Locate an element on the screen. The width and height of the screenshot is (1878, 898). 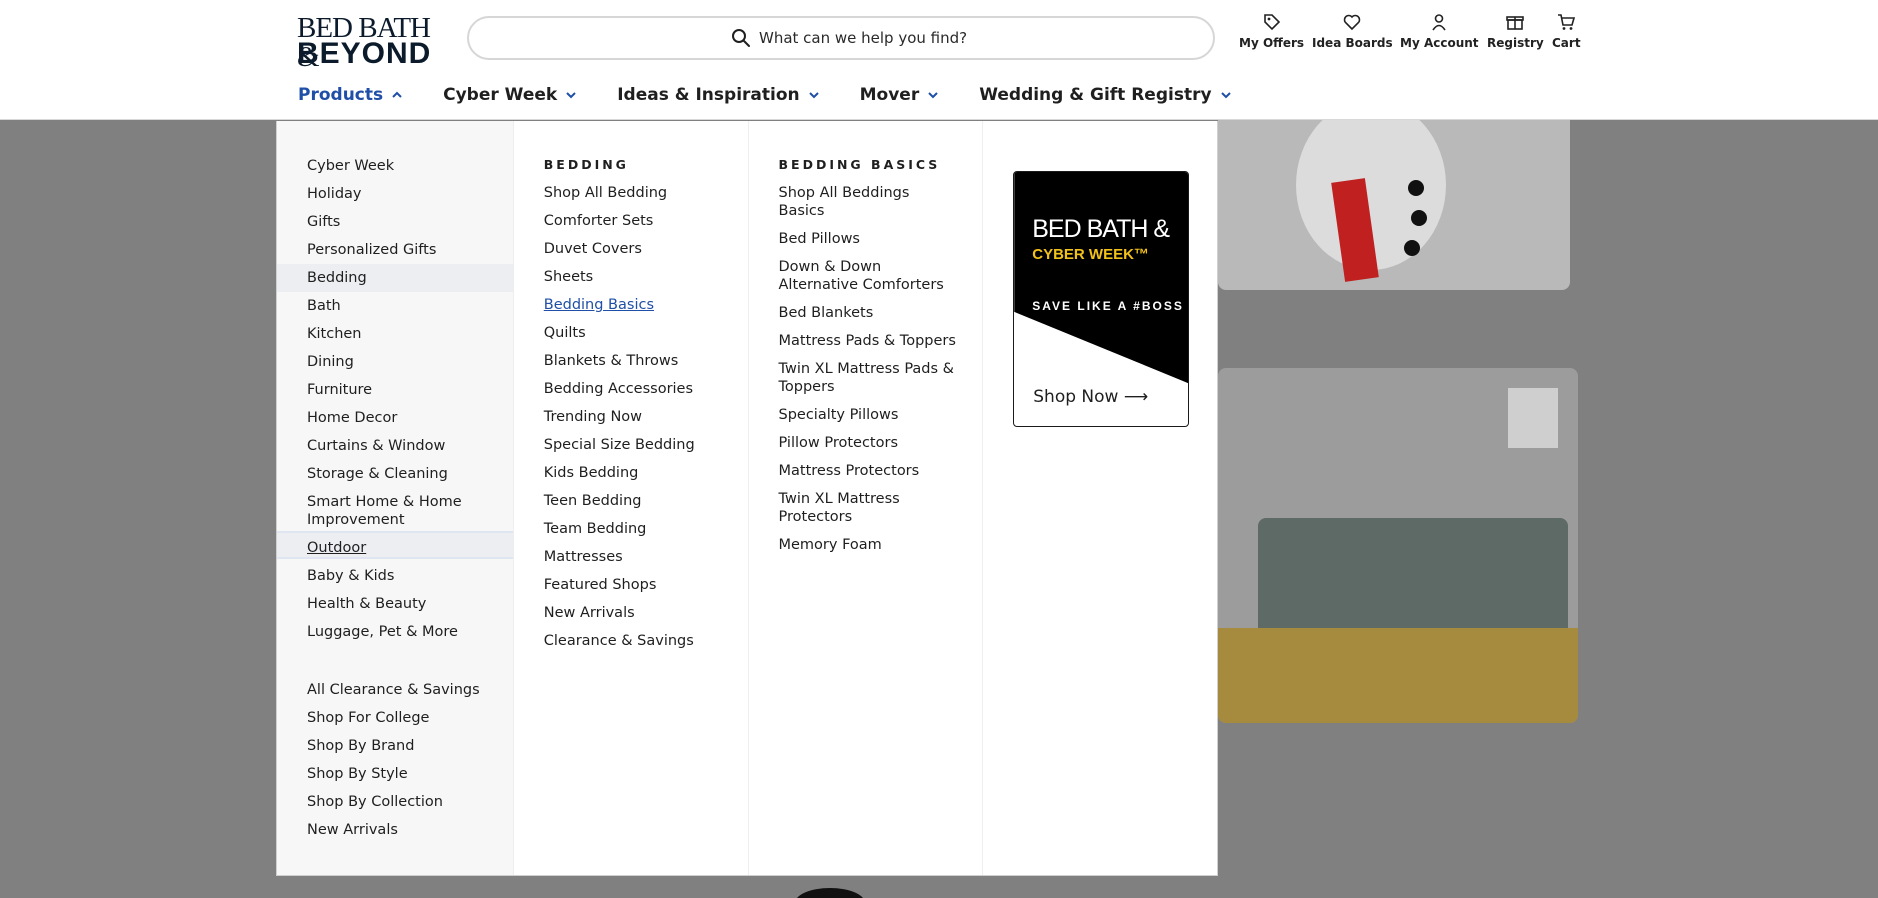
cart-icon is located at coordinates (1567, 22).